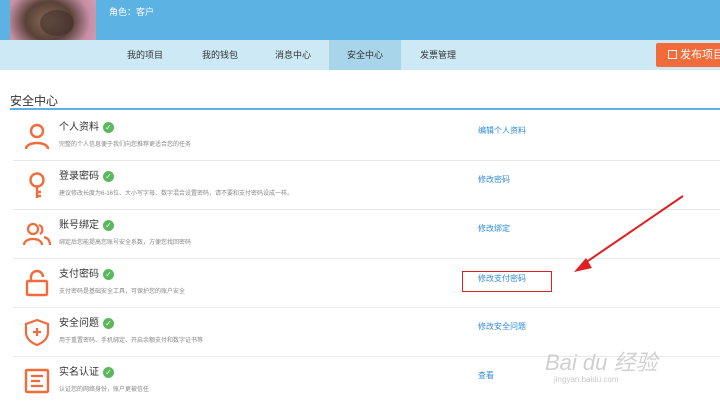 The height and width of the screenshot is (406, 720). Describe the element at coordinates (586, 379) in the screenshot. I see `watermark-url: jingyan.baidu.com` at that location.